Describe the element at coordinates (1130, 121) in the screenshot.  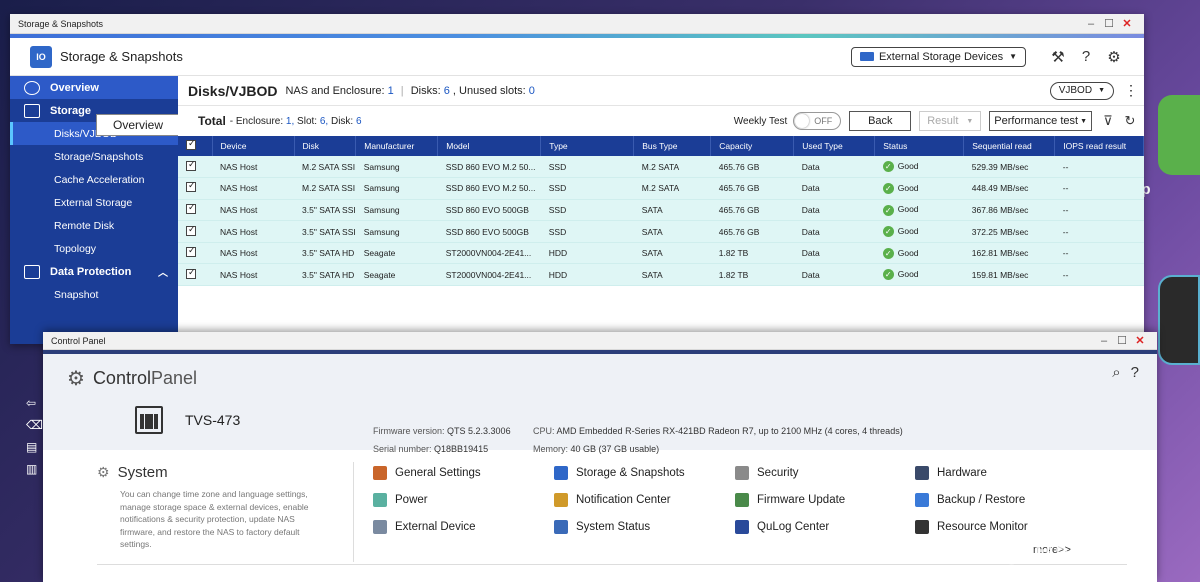
I see `refresh-icon: ↻` at that location.